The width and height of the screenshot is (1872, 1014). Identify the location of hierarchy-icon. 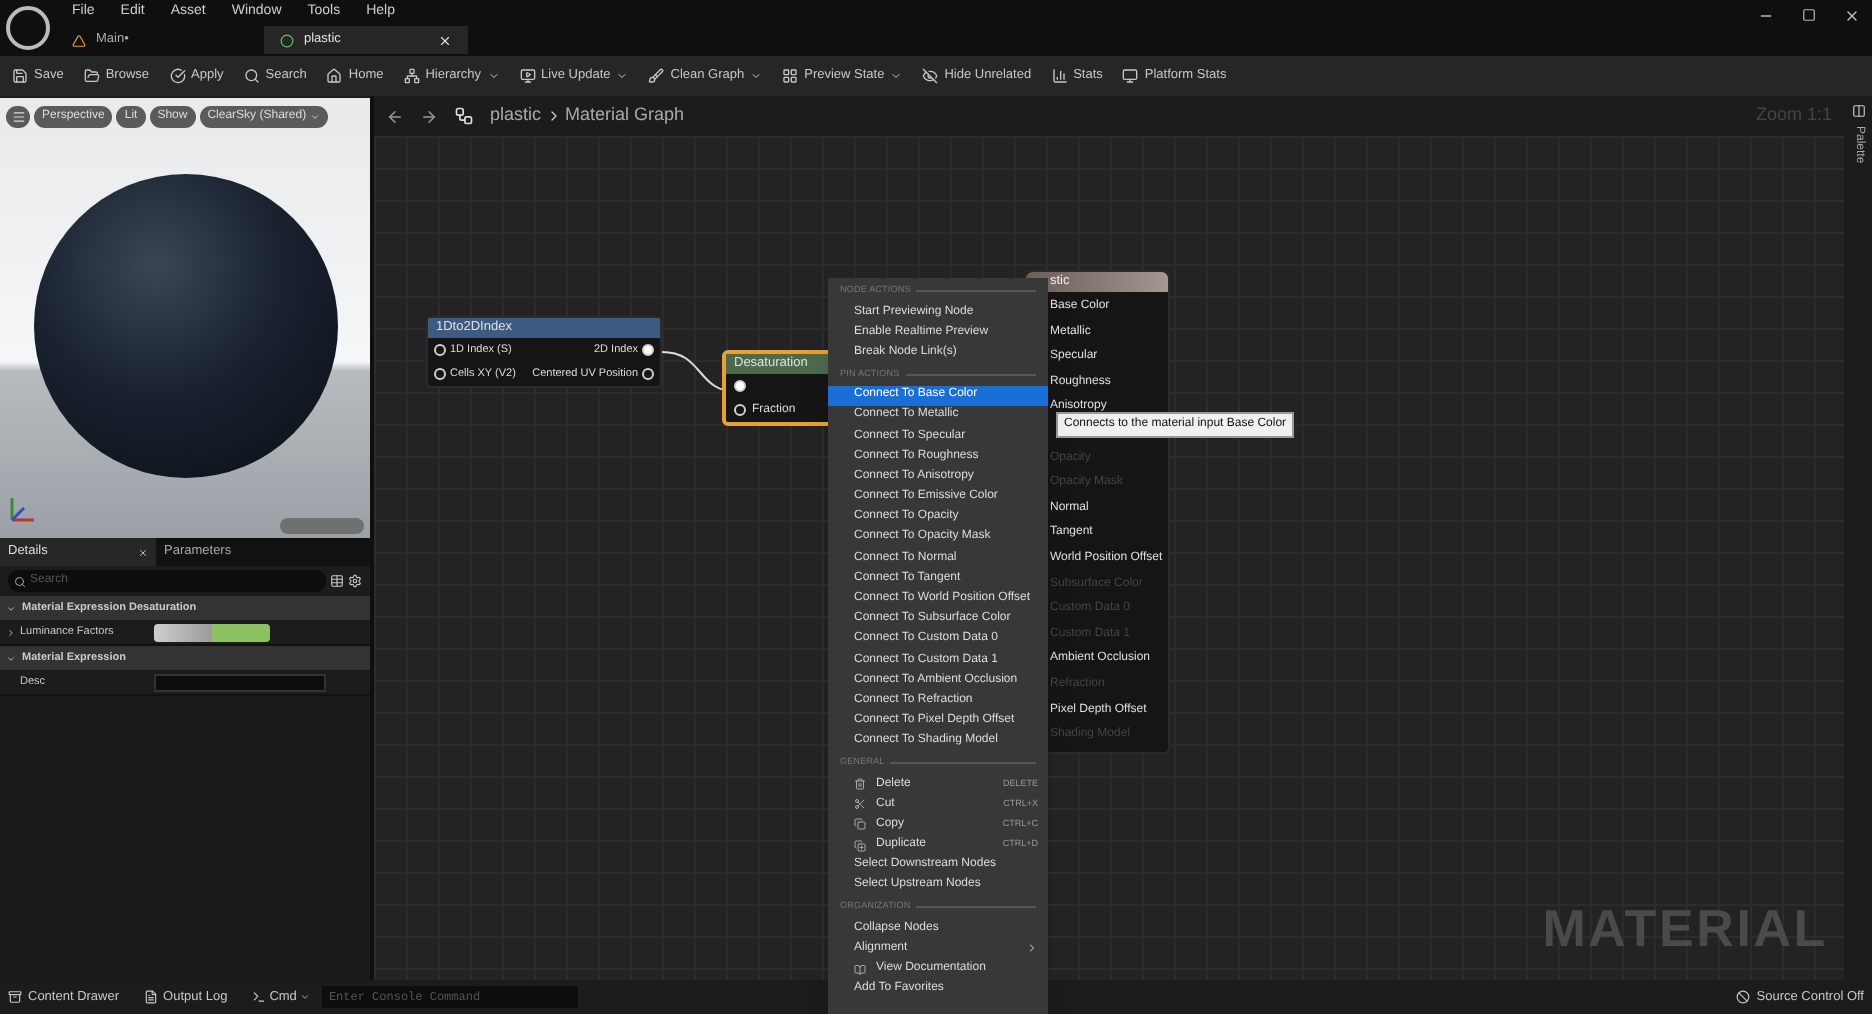
(411, 76).